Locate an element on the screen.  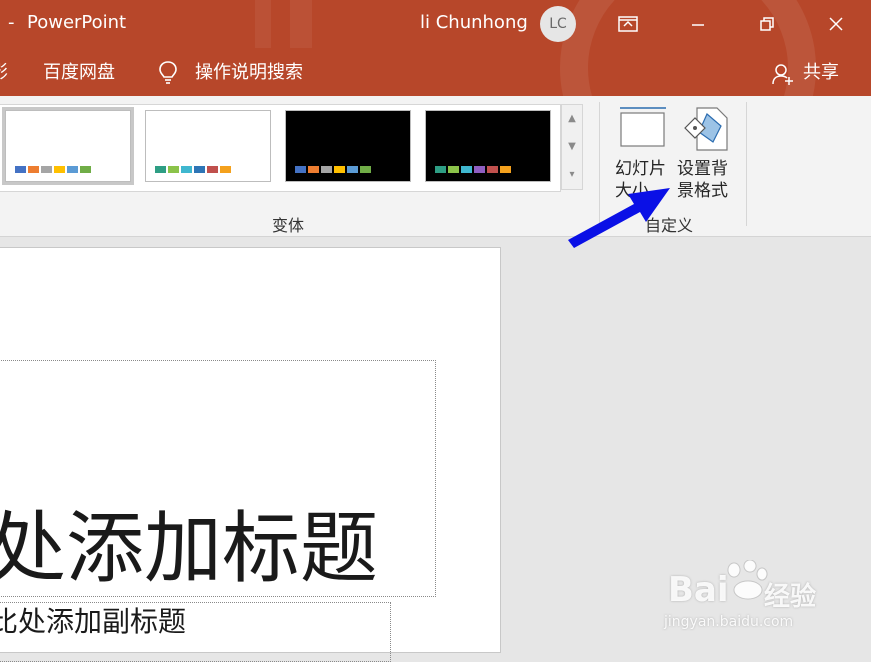
gallery-scroll-down: ▼ is located at coordinates (572, 147).